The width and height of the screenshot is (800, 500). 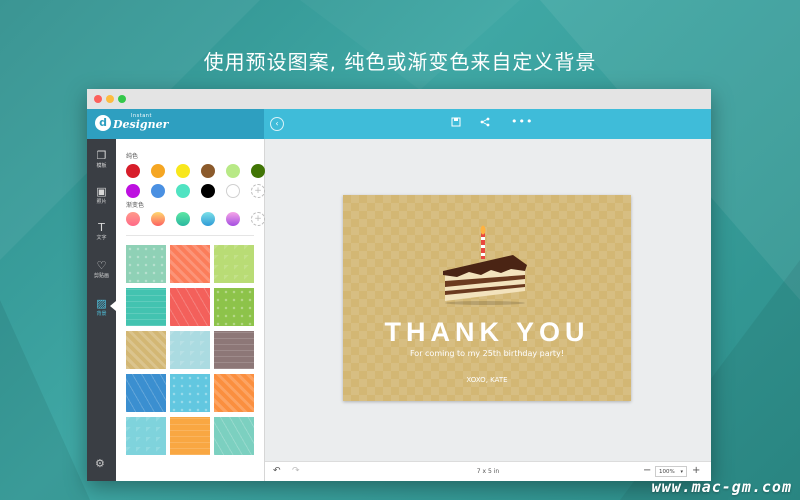 What do you see at coordinates (258, 191) in the screenshot?
I see `add-color-button: +` at bounding box center [258, 191].